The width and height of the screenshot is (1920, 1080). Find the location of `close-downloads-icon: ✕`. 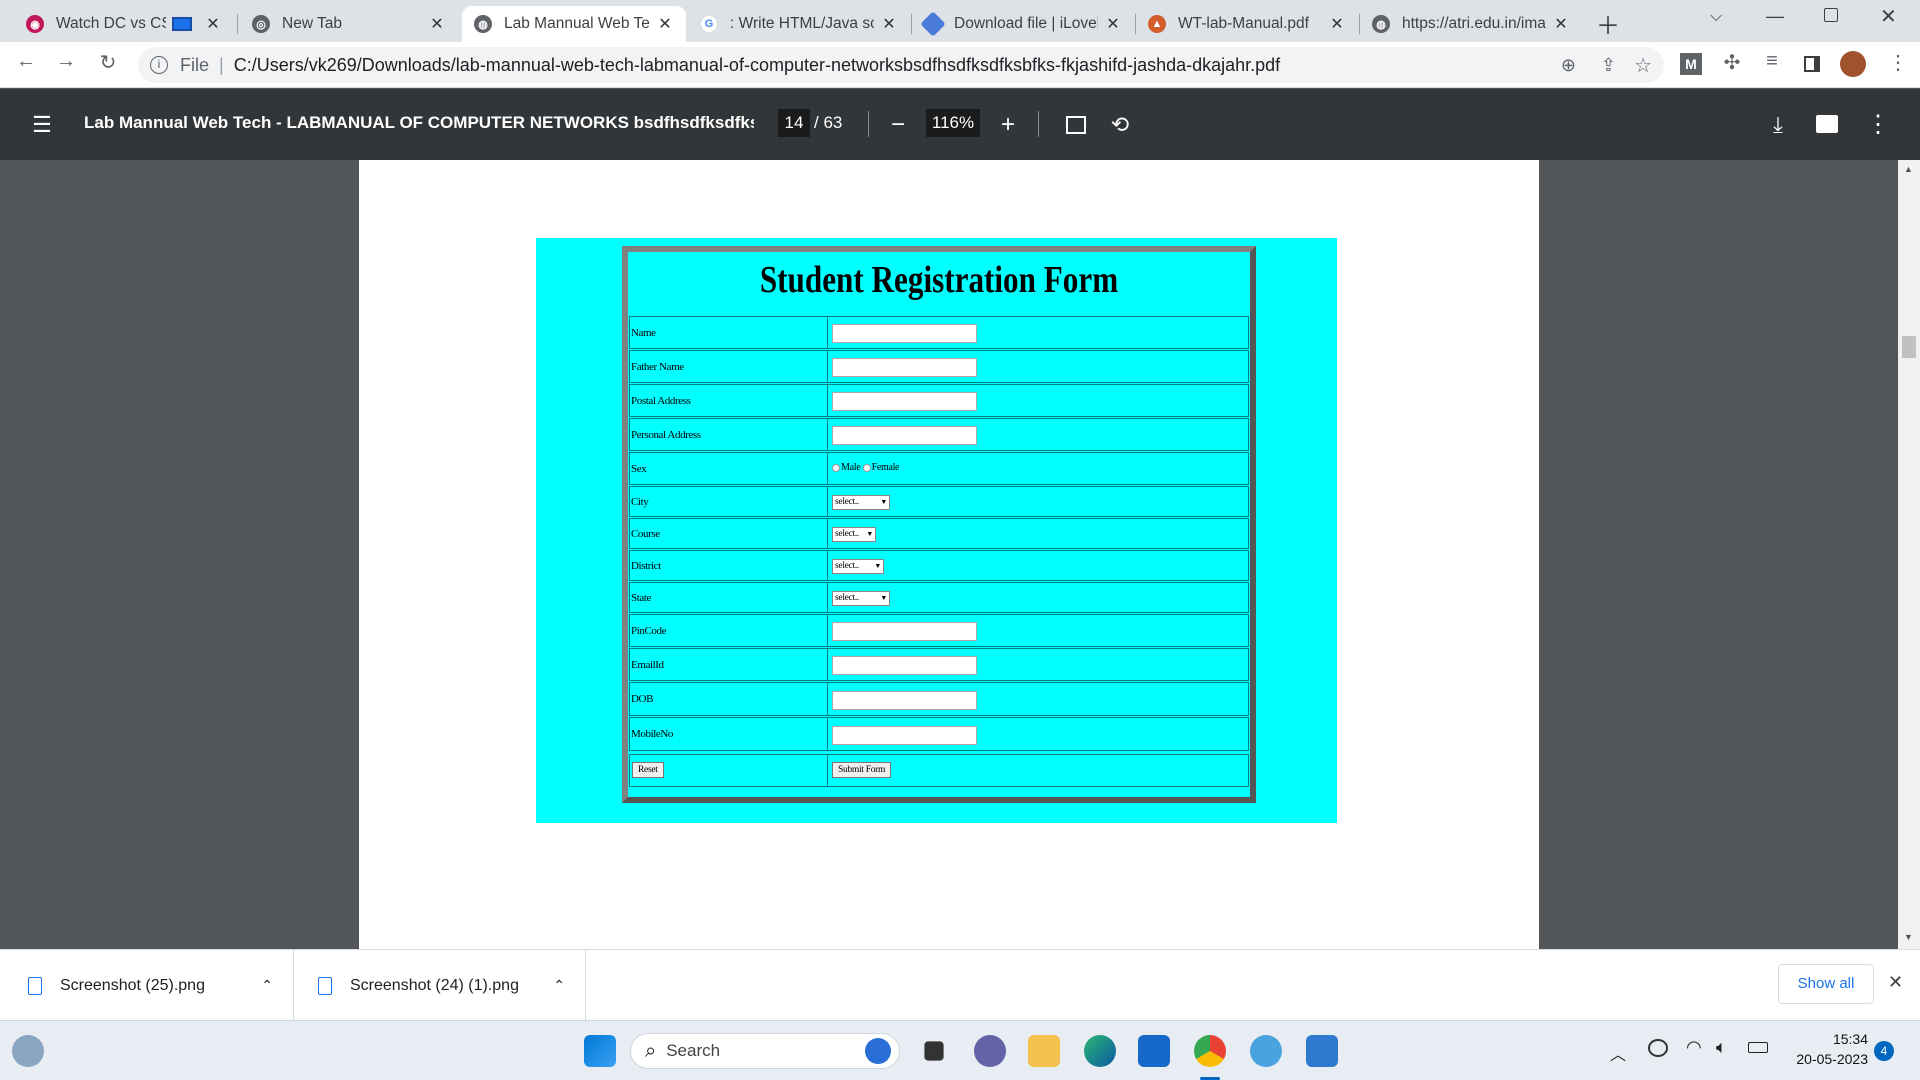

close-downloads-icon: ✕ is located at coordinates (1895, 982).